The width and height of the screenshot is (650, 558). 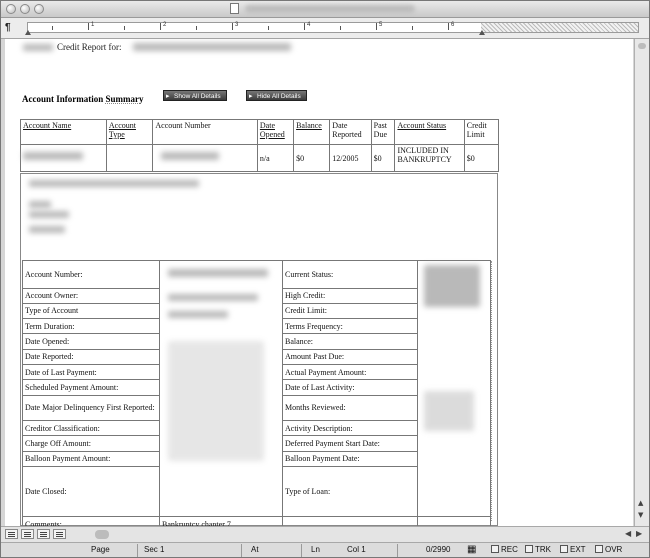 I want to click on column-header: Account Number, so click(x=205, y=132).